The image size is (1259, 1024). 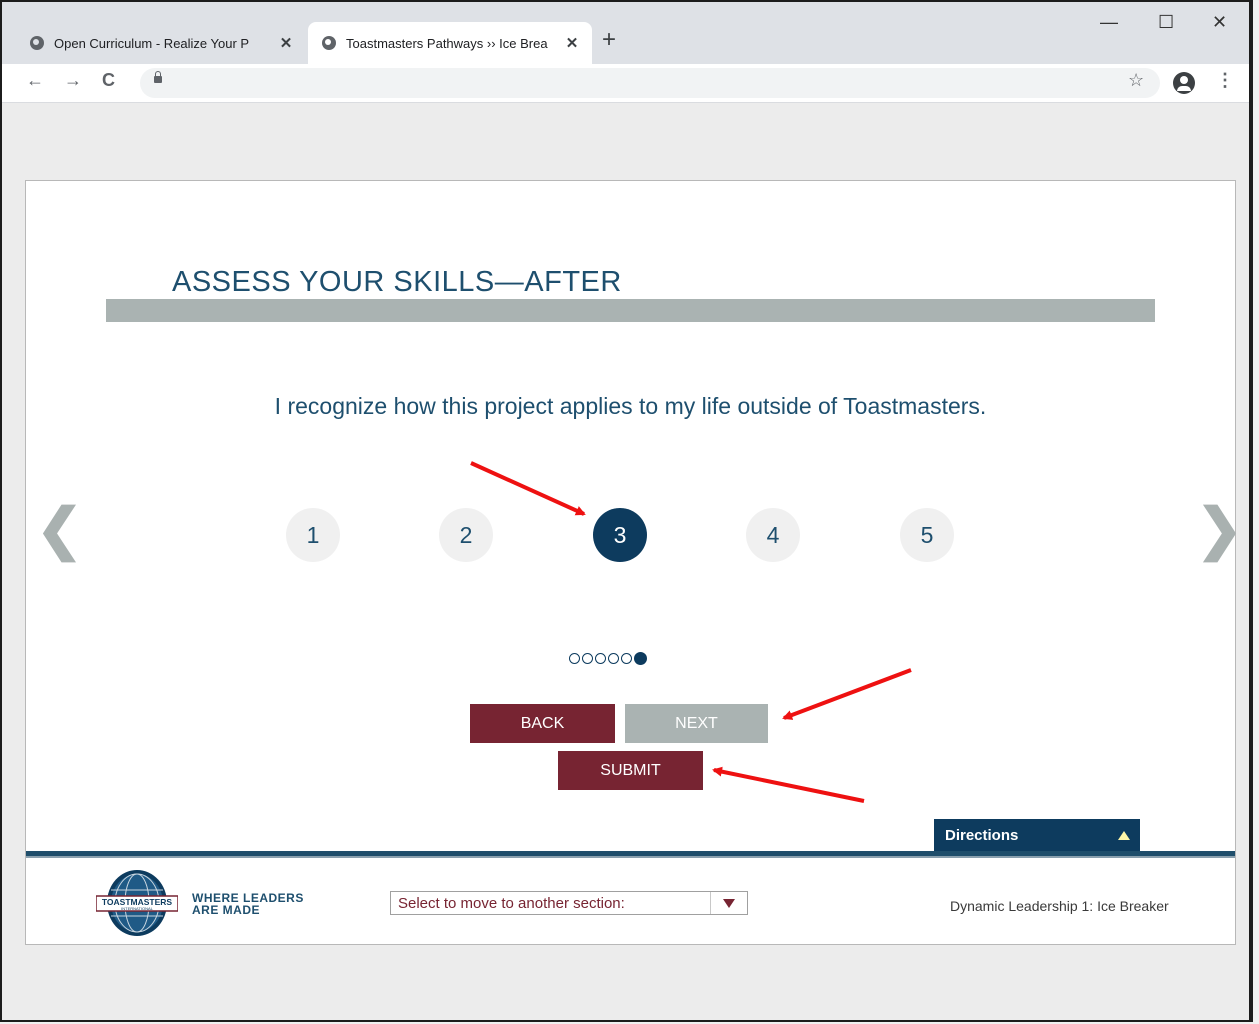 I want to click on annotation-arrows, so click(x=691, y=632).